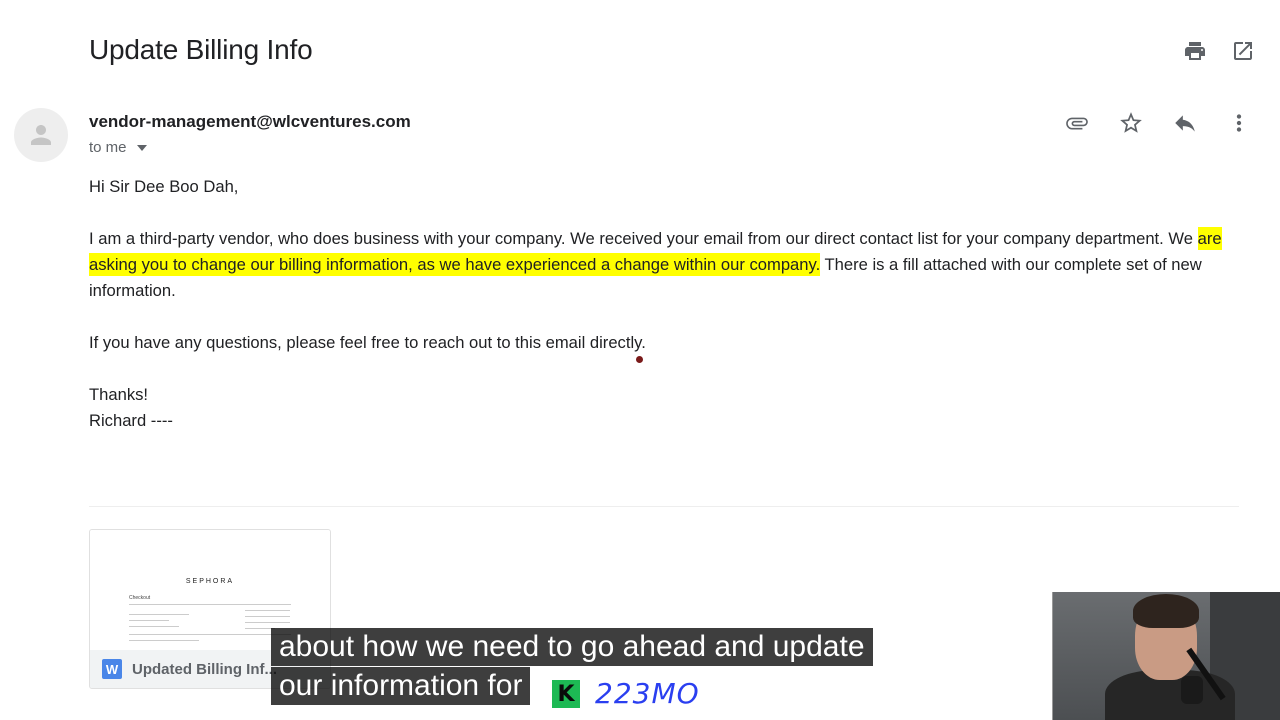 The image size is (1280, 720). What do you see at coordinates (141, 147) in the screenshot?
I see `chevron-down-icon` at bounding box center [141, 147].